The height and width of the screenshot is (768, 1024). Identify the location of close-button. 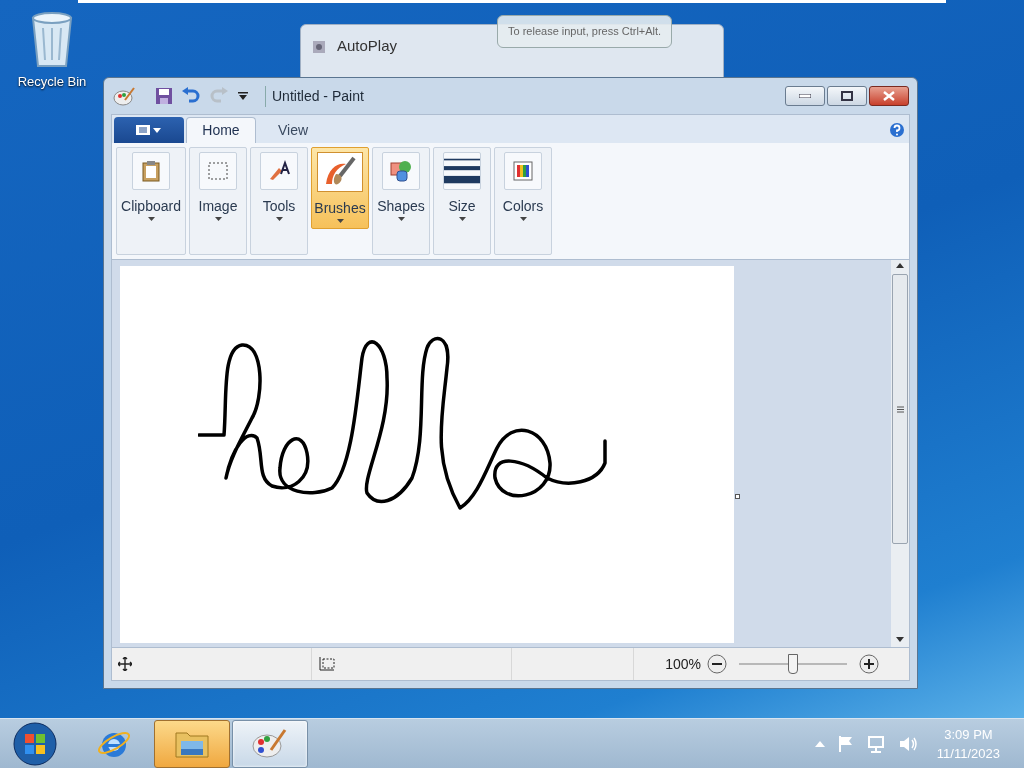
(889, 96).